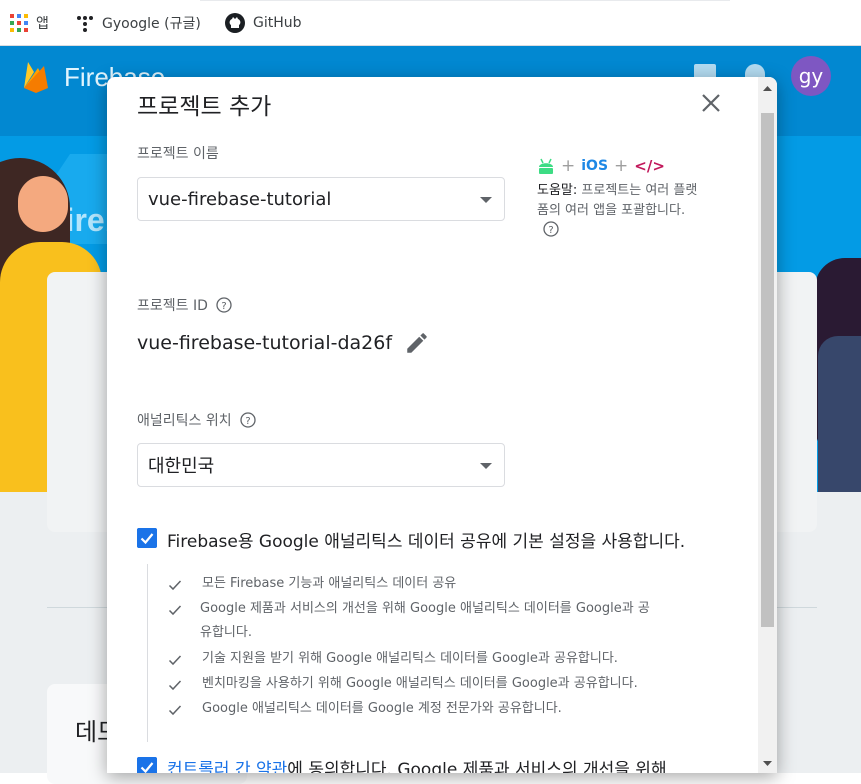 Image resolution: width=861 pixels, height=784 pixels. Describe the element at coordinates (204, 107) in the screenshot. I see `dialog-title: 프로젝트 추가` at that location.